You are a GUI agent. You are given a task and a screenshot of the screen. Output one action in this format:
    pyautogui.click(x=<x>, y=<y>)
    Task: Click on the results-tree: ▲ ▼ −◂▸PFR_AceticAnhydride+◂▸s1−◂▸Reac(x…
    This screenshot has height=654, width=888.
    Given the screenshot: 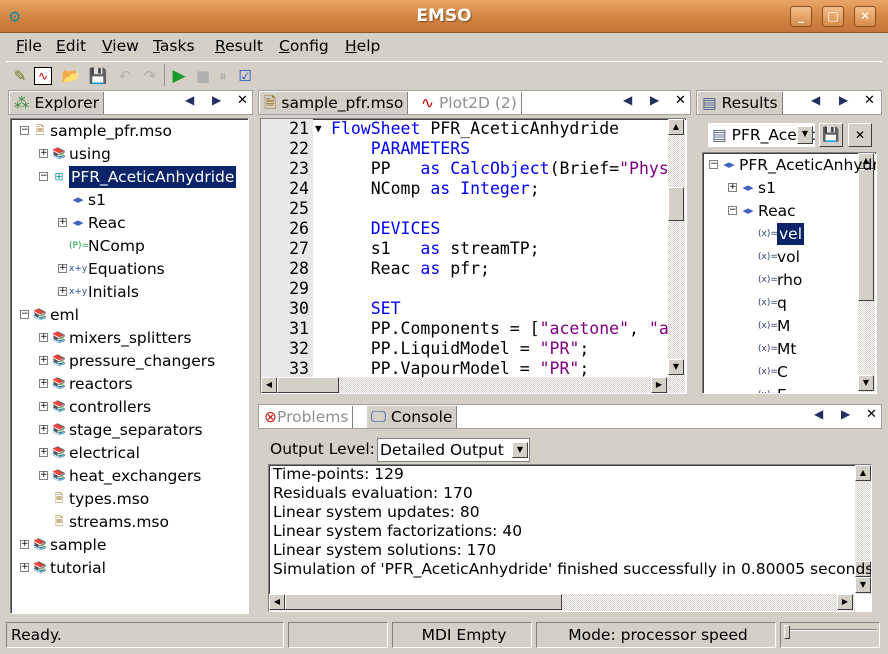 What is the action you would take?
    pyautogui.click(x=789, y=273)
    